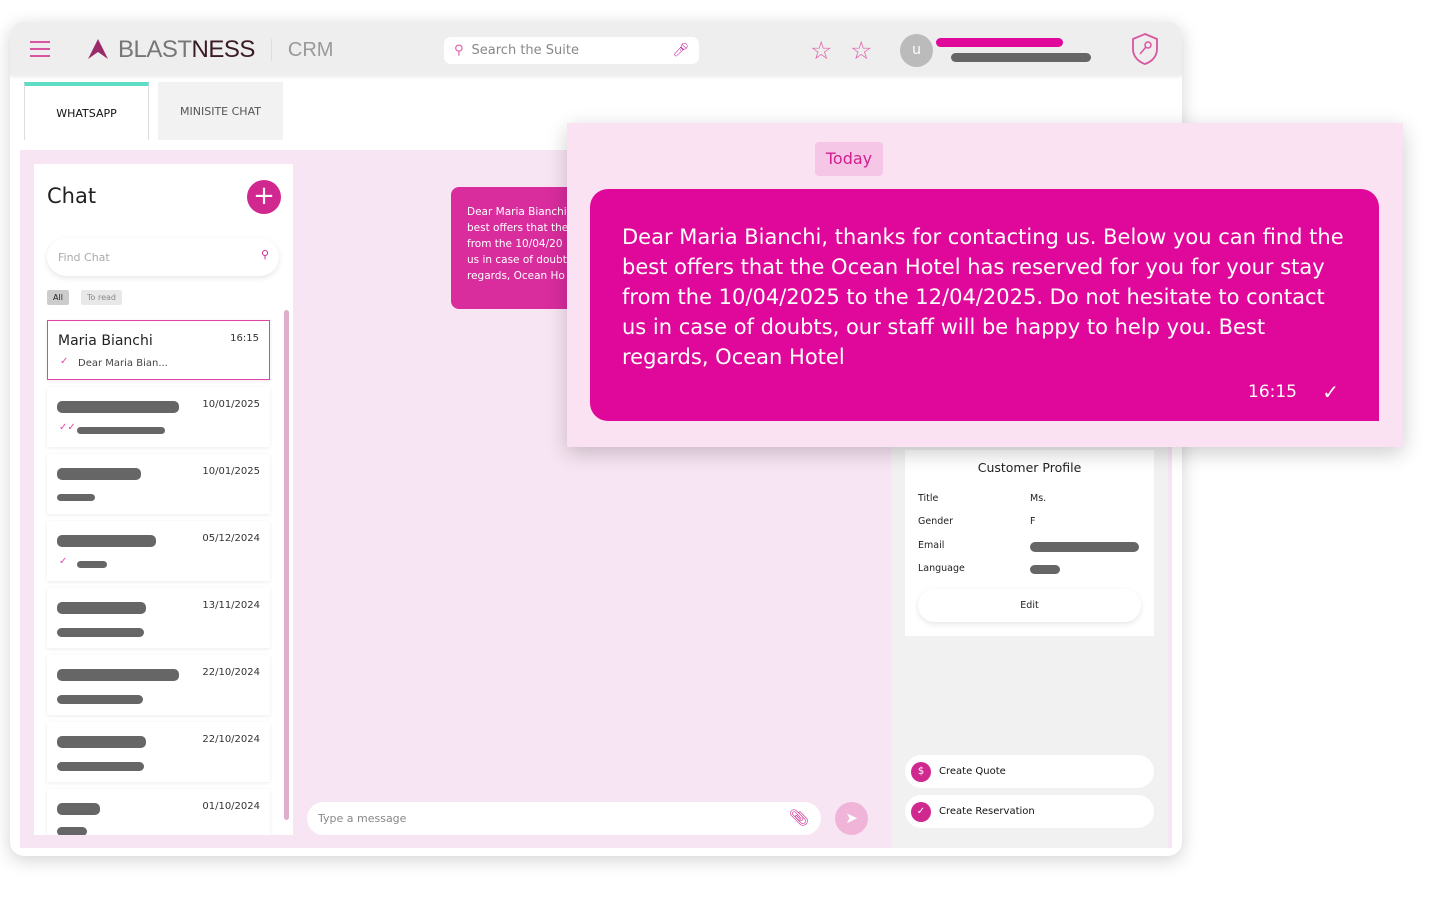 This screenshot has width=1436, height=898. I want to click on menu-icon, so click(40, 51).